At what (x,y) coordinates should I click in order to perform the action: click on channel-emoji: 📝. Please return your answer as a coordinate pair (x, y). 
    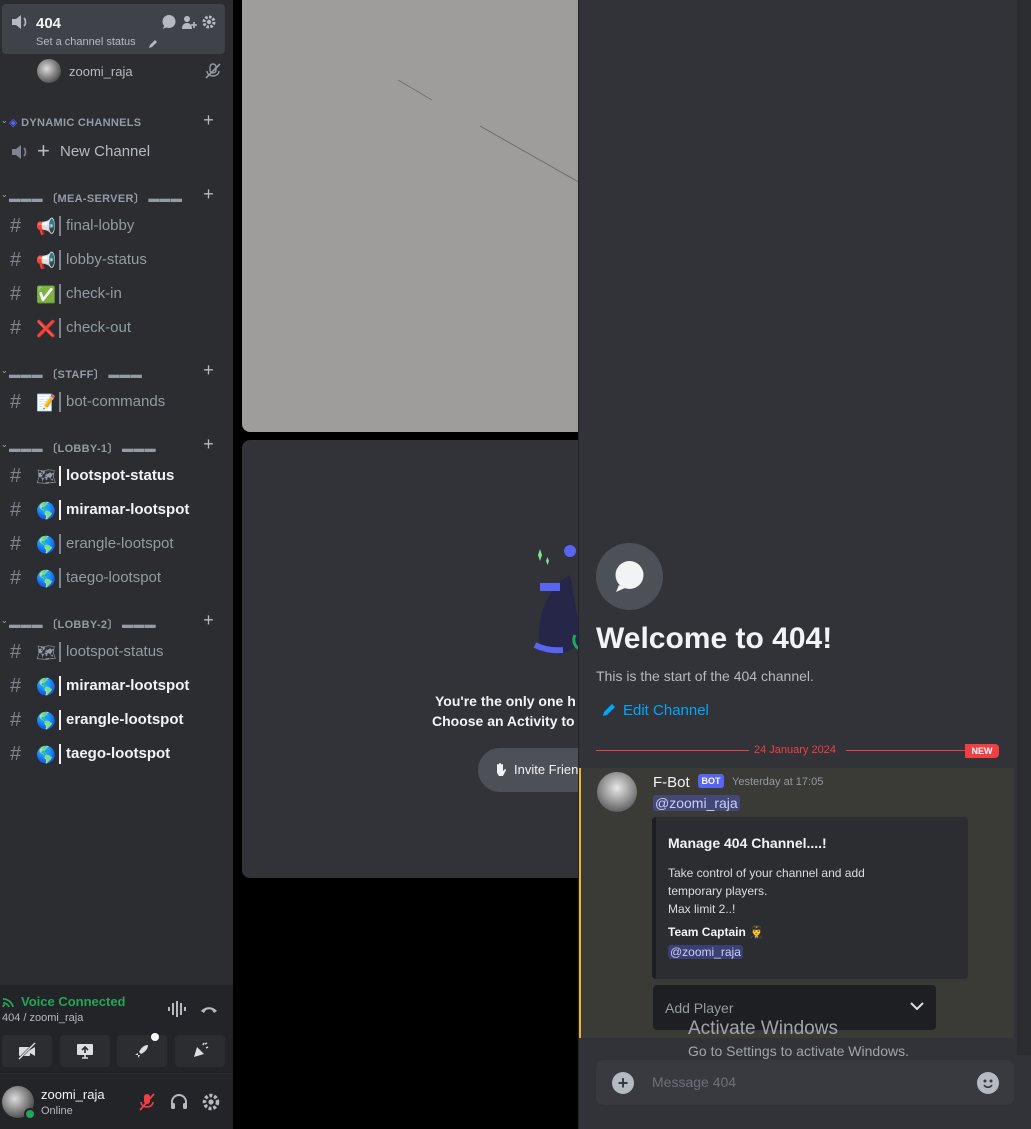
    Looking at the image, I should click on (46, 403).